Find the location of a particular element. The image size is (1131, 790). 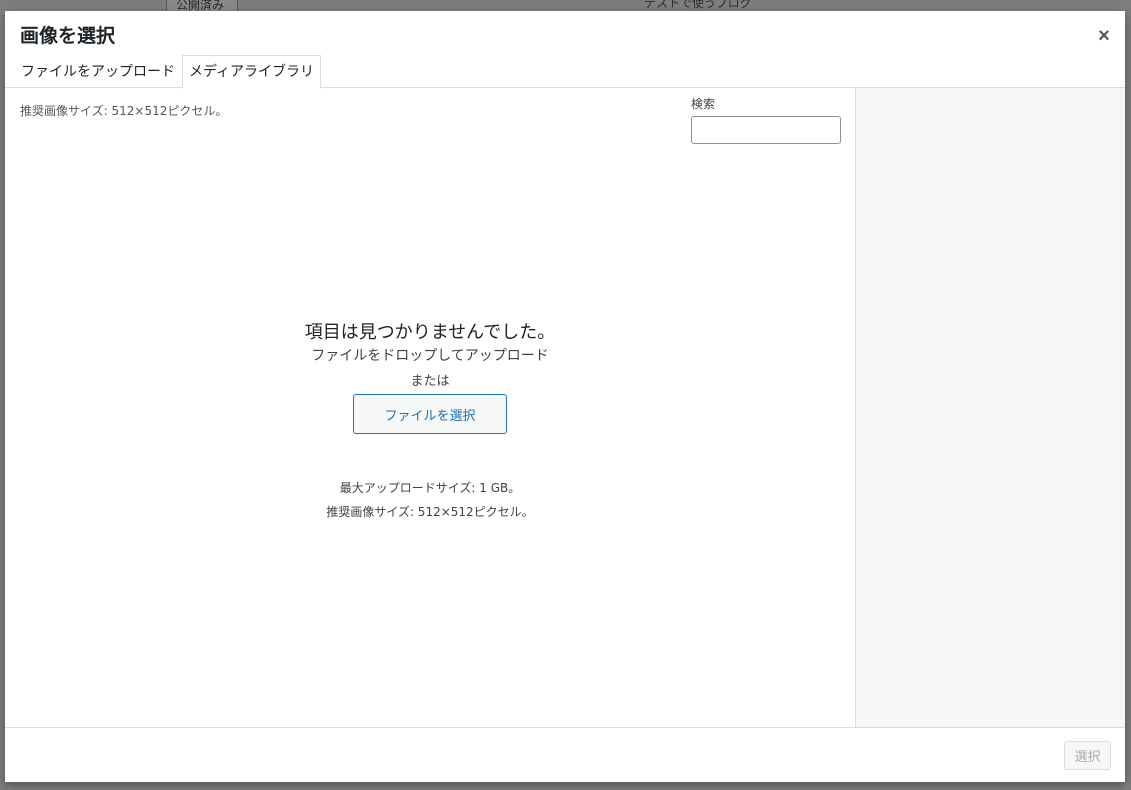

or-separator: または is located at coordinates (430, 381).